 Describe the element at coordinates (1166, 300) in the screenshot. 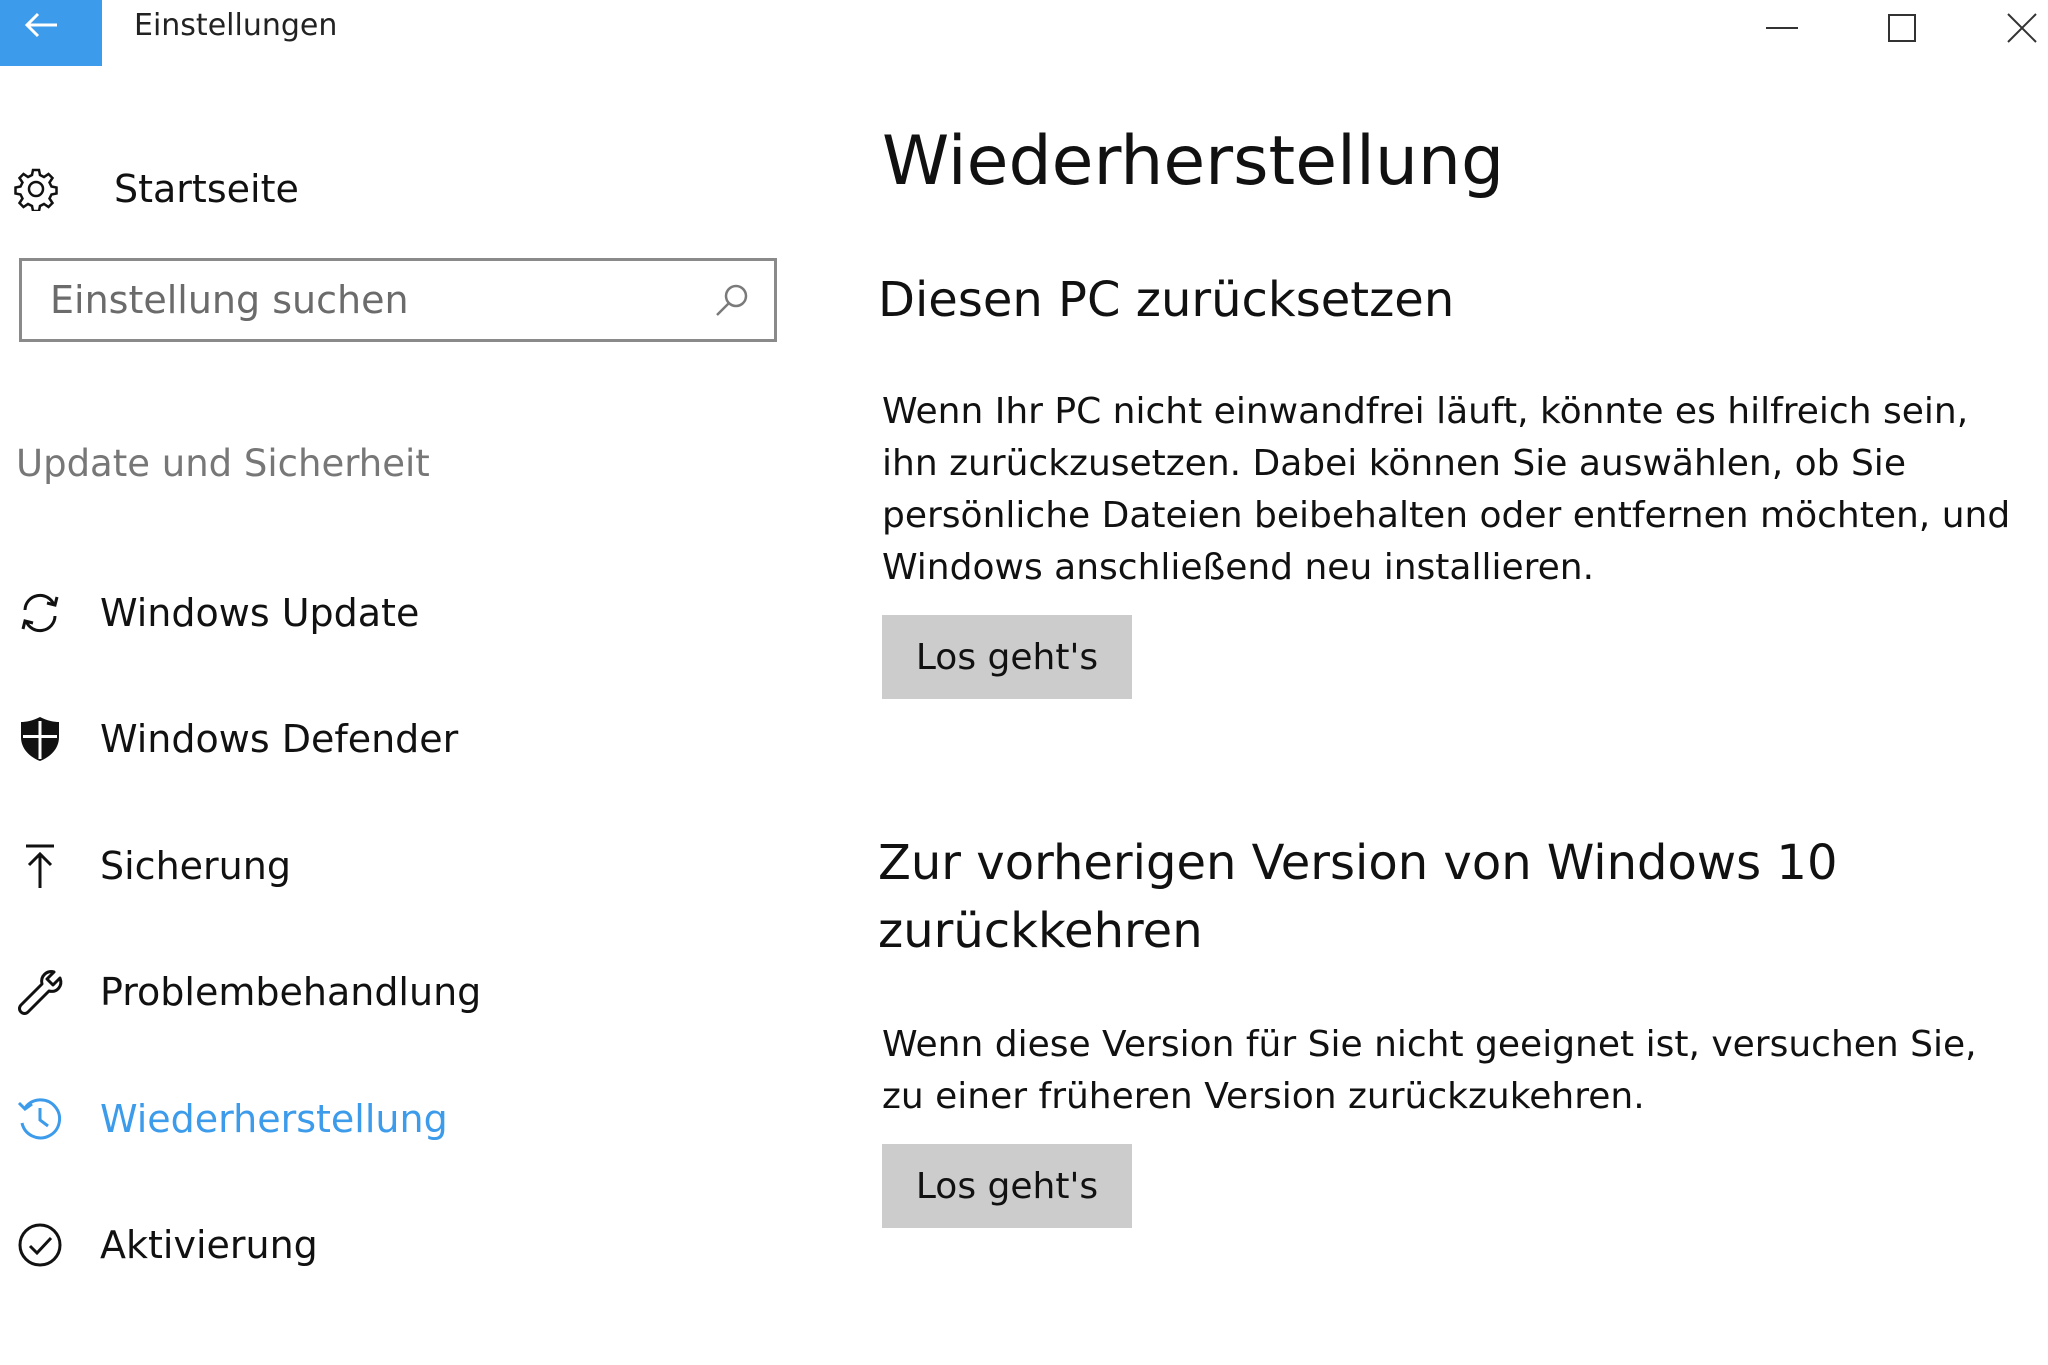

I see `section-title-reset: Diesen PC zurücksetzen` at that location.